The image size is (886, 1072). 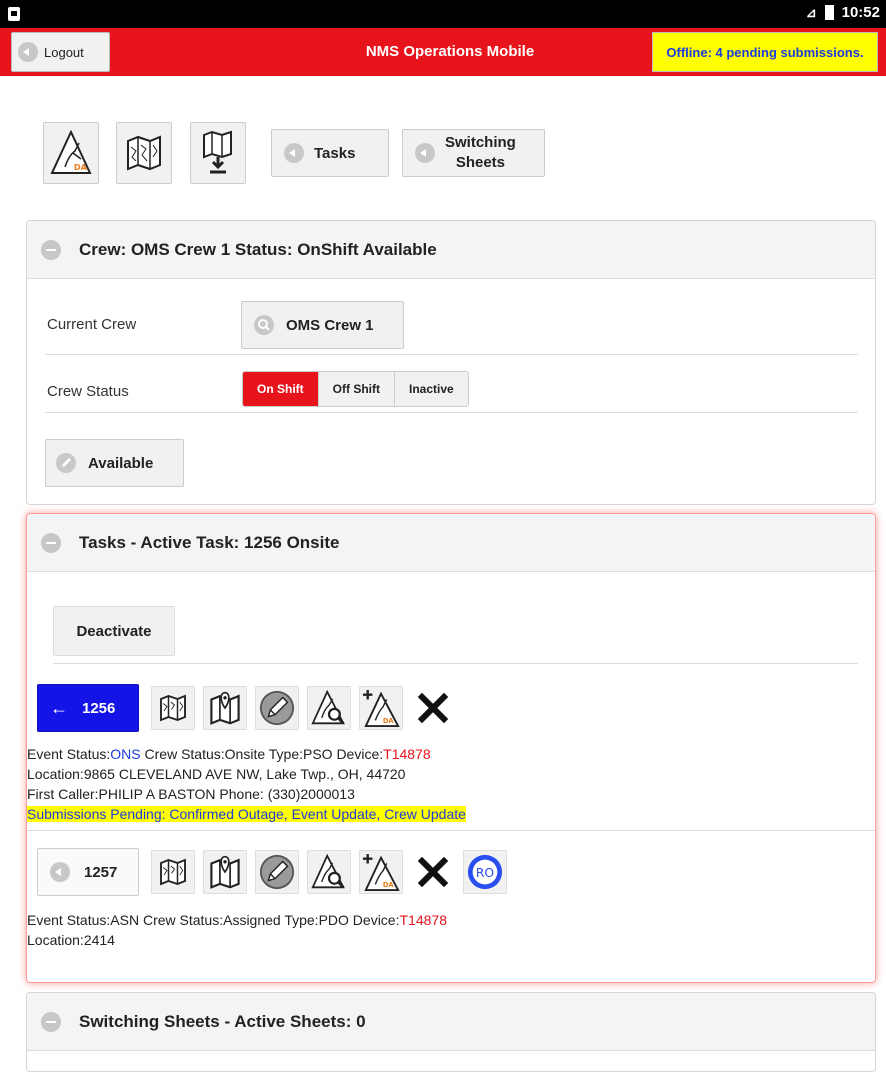 I want to click on svg-text: RO, so click(x=485, y=873).